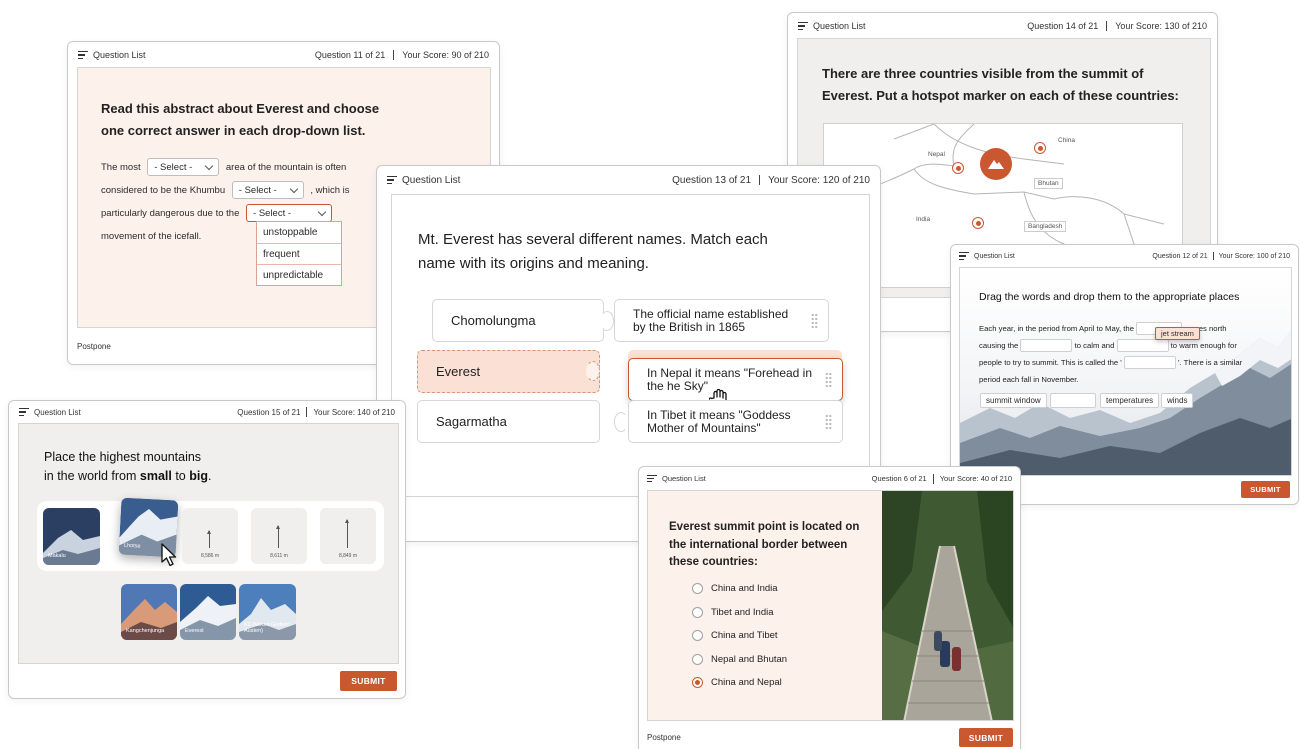 Image resolution: width=1300 pixels, height=749 pixels. I want to click on word-chip: summit window, so click(1013, 400).